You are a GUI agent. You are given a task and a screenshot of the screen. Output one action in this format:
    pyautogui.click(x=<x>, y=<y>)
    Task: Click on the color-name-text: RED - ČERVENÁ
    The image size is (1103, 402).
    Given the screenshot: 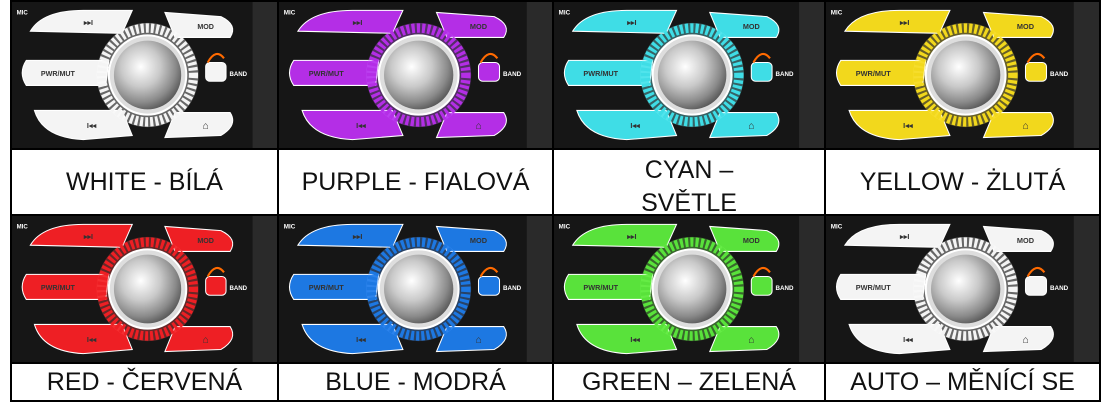 What is the action you would take?
    pyautogui.click(x=144, y=382)
    